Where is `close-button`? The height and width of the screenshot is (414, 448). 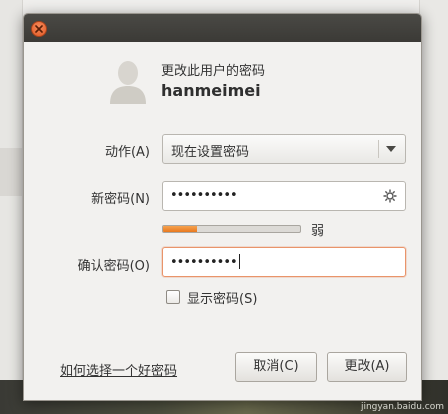 close-button is located at coordinates (39, 29).